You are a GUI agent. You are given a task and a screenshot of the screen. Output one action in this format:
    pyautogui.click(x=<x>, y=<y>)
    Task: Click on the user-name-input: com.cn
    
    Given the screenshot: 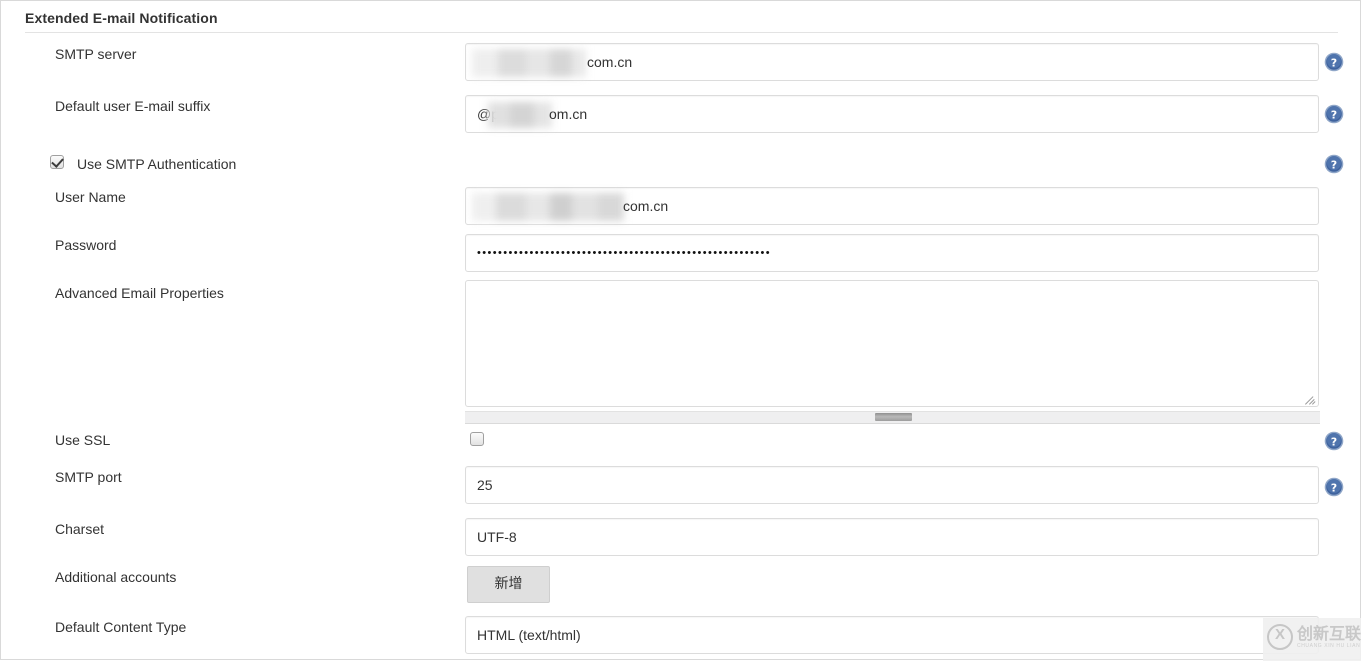 What is the action you would take?
    pyautogui.click(x=892, y=206)
    